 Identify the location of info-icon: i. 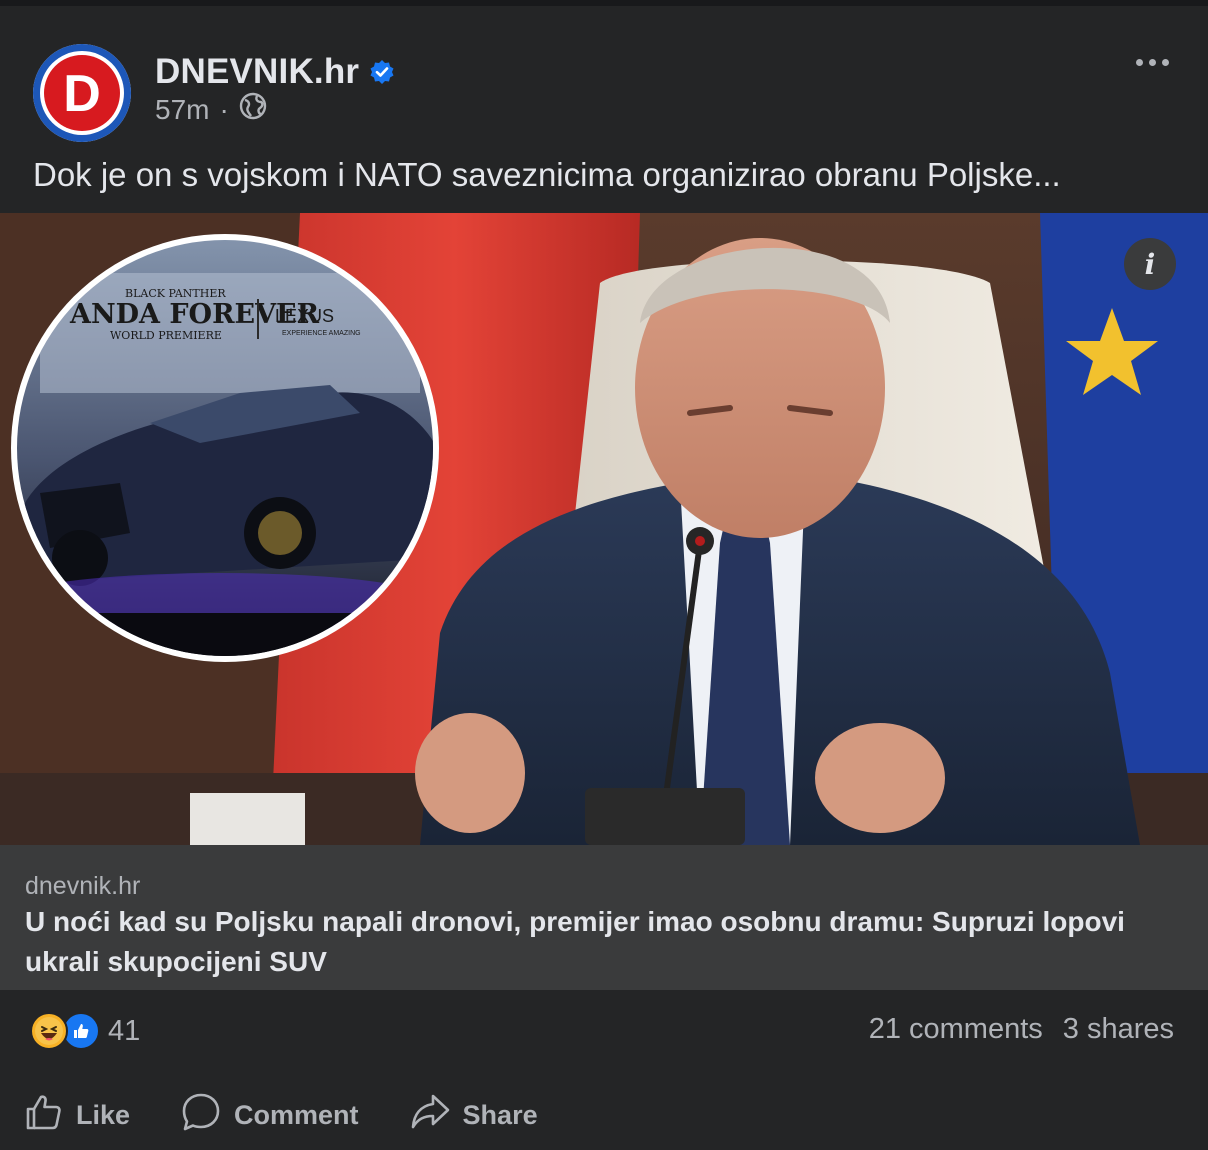
(1150, 264).